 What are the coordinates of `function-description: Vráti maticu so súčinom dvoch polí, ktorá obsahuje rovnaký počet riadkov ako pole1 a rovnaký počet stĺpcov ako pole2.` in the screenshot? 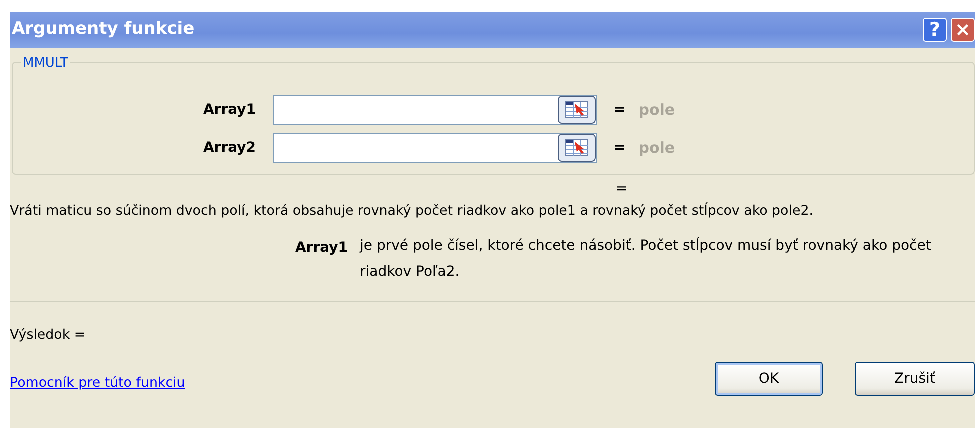 It's located at (412, 211).